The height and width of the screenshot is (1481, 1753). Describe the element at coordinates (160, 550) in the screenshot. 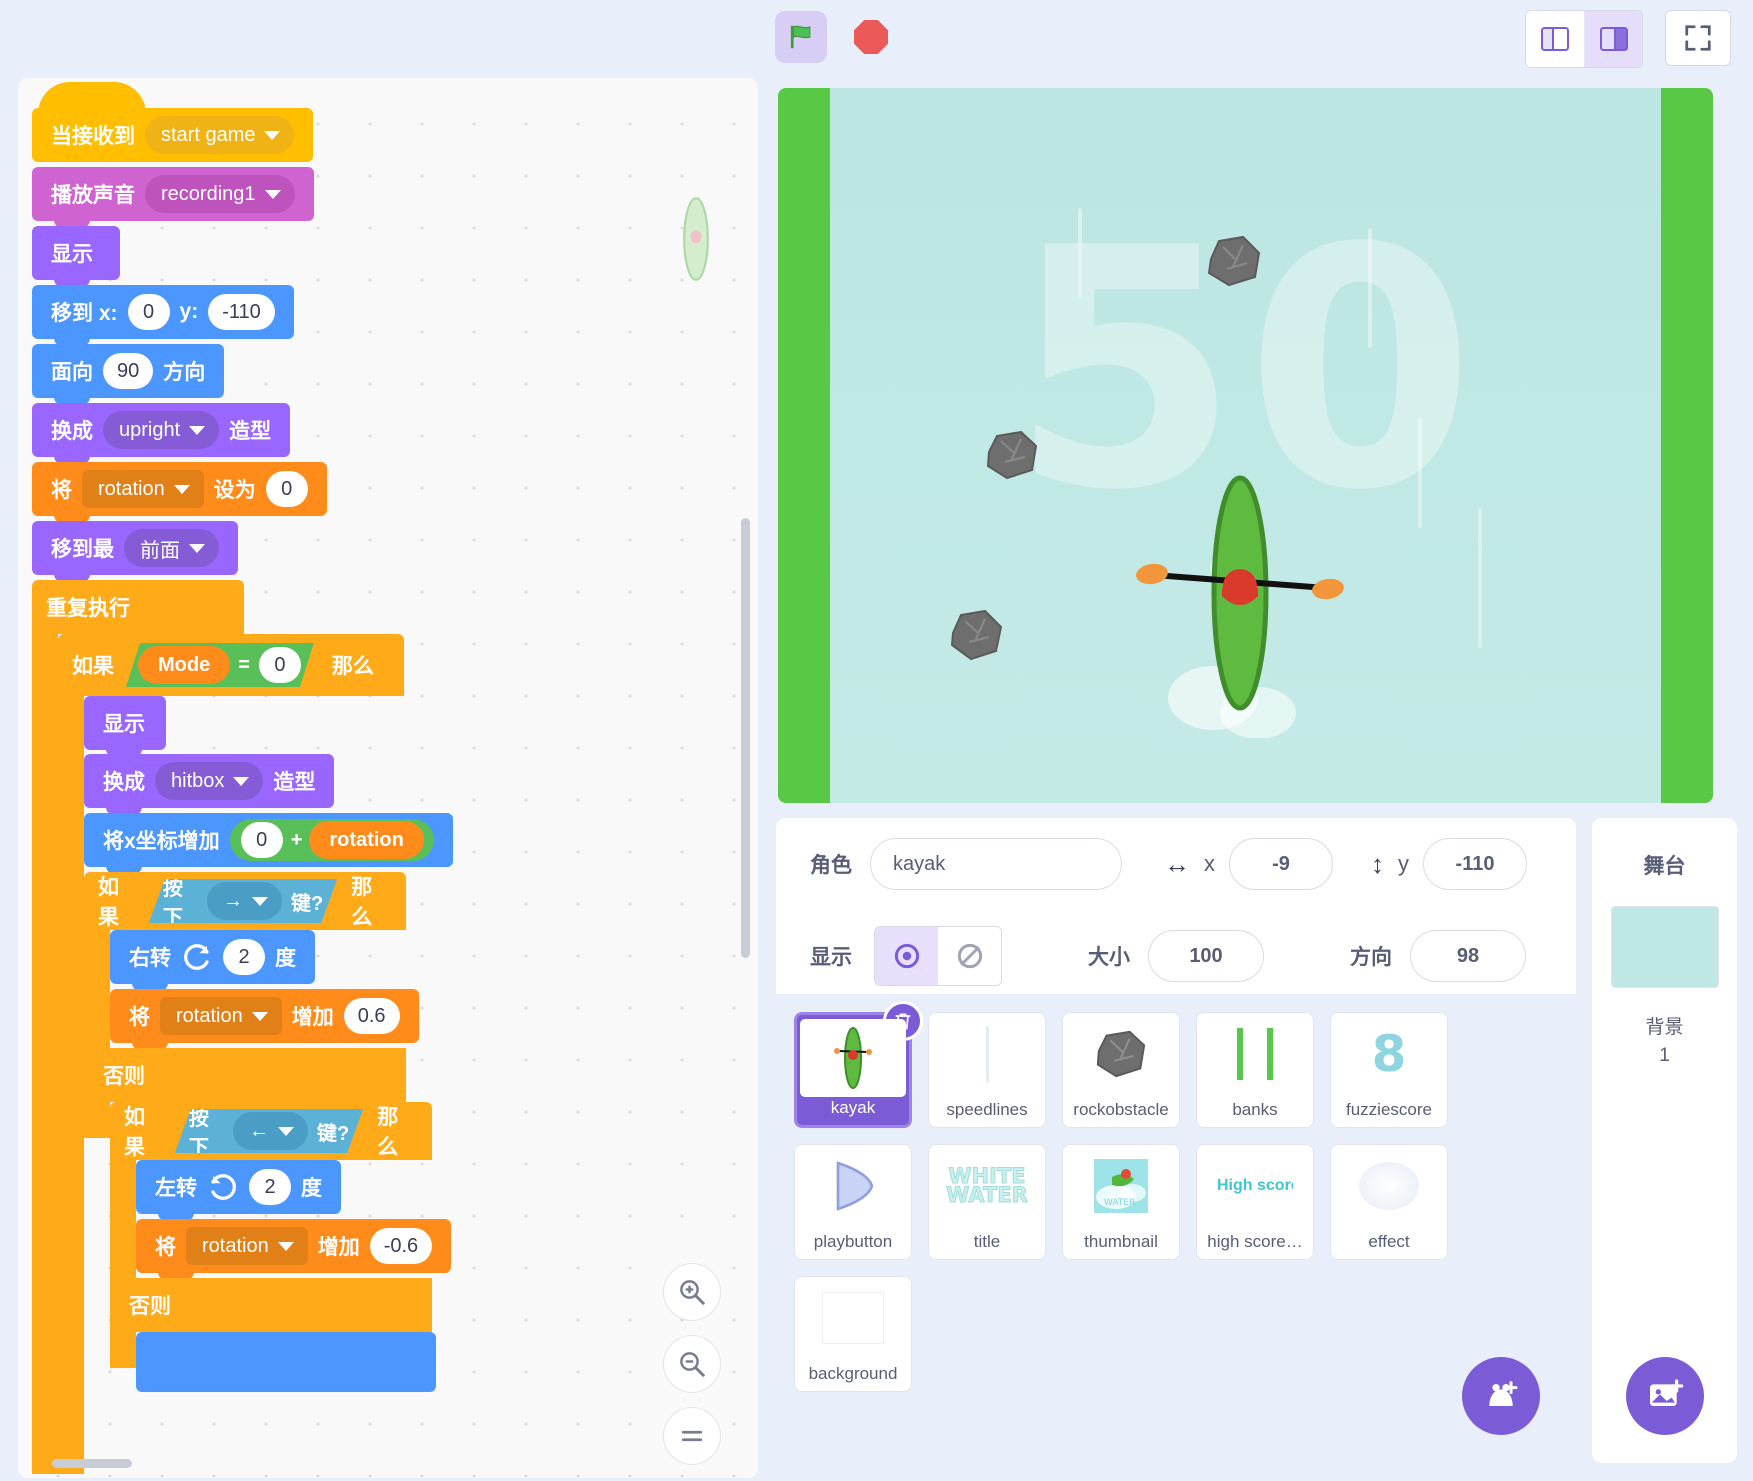

I see `goto-layer-value: 前面` at that location.